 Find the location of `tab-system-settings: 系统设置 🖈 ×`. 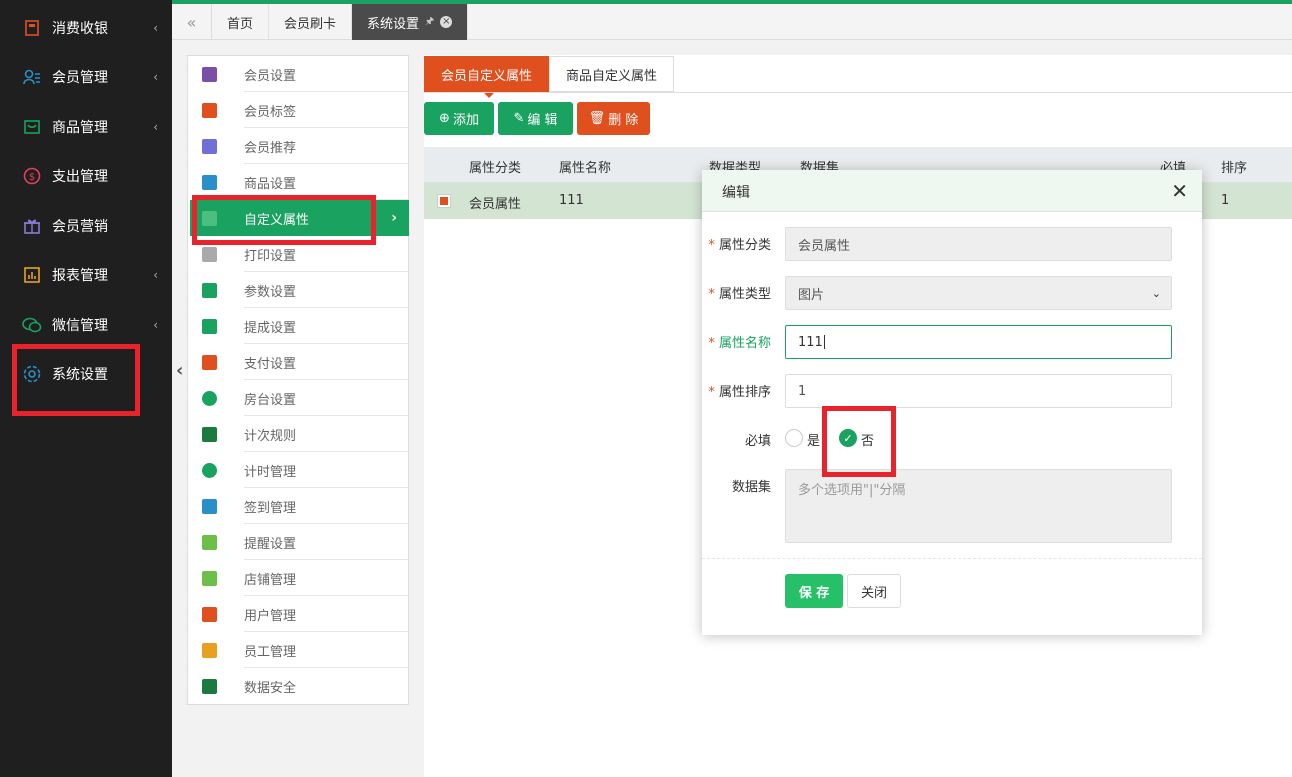

tab-system-settings: 系统设置 🖈 × is located at coordinates (410, 22).